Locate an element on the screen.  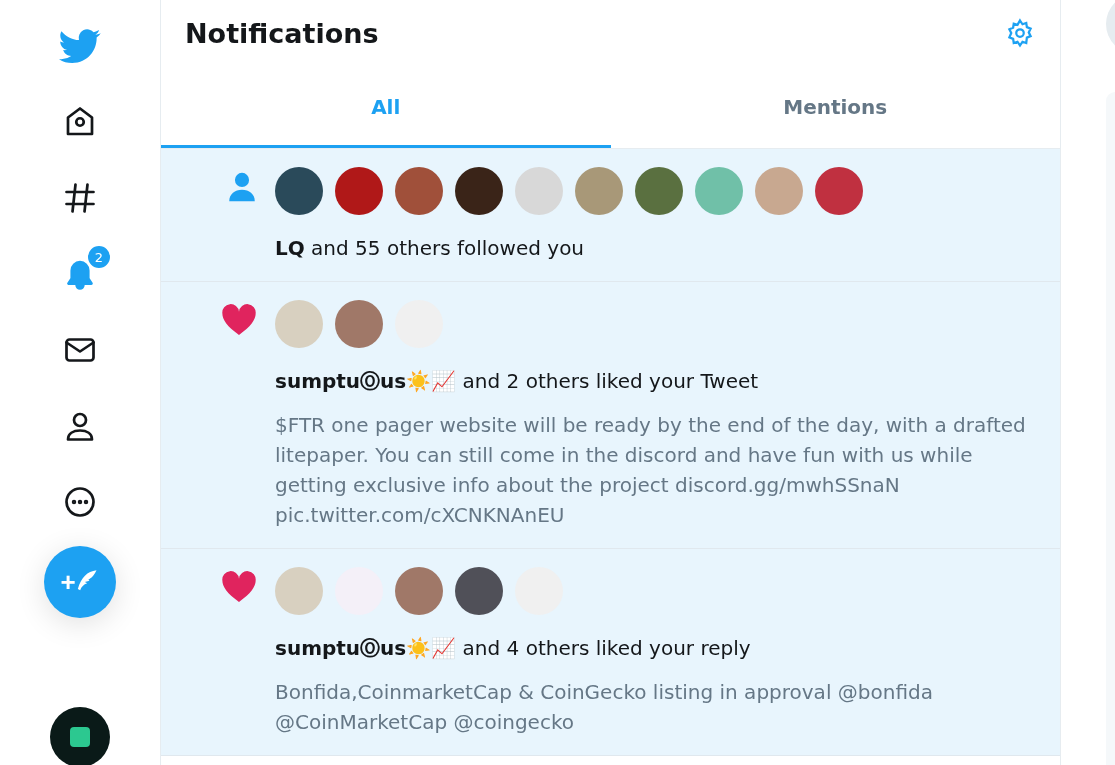
compose-tweet-button: + is located at coordinates (80, 582).